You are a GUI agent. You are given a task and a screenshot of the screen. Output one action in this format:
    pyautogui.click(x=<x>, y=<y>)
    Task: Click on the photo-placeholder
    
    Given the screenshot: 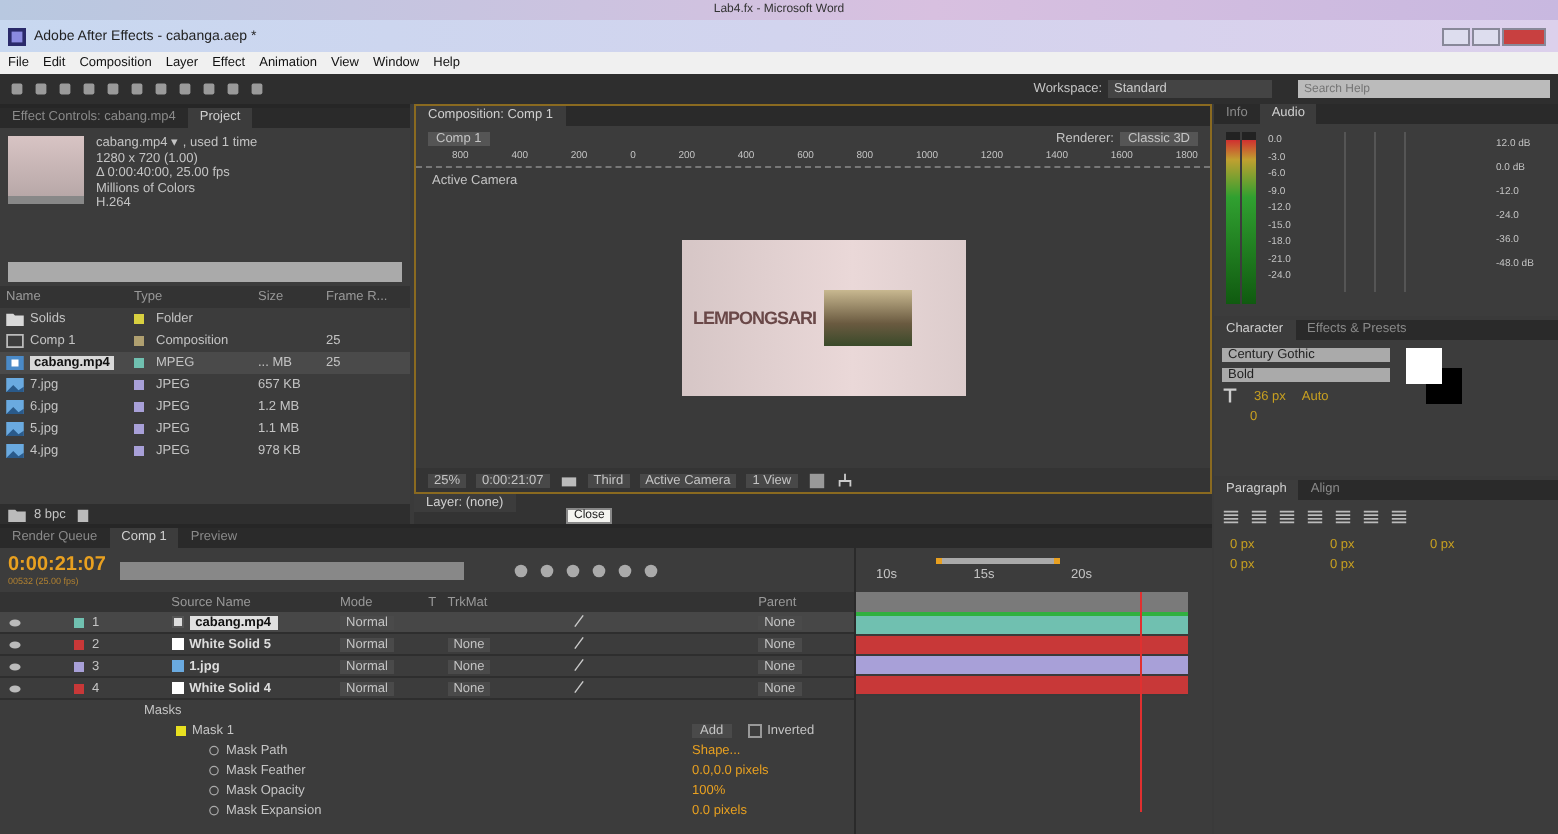 What is the action you would take?
    pyautogui.click(x=868, y=318)
    